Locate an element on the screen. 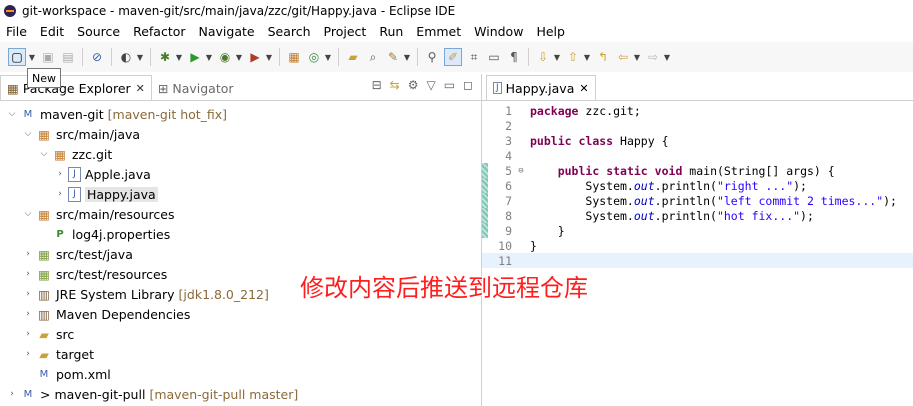  skip-breakpoints-icon: ⊘ is located at coordinates (97, 57).